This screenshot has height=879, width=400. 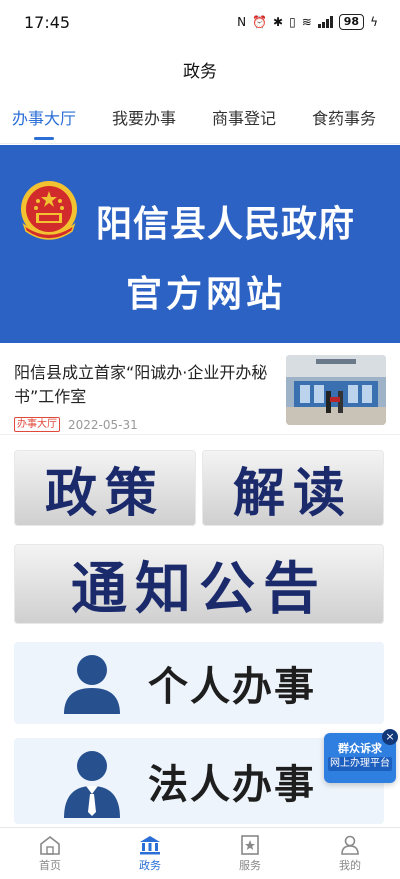 I want to click on appeal-badge-subtitle: 网上办理平台, so click(x=360, y=764).